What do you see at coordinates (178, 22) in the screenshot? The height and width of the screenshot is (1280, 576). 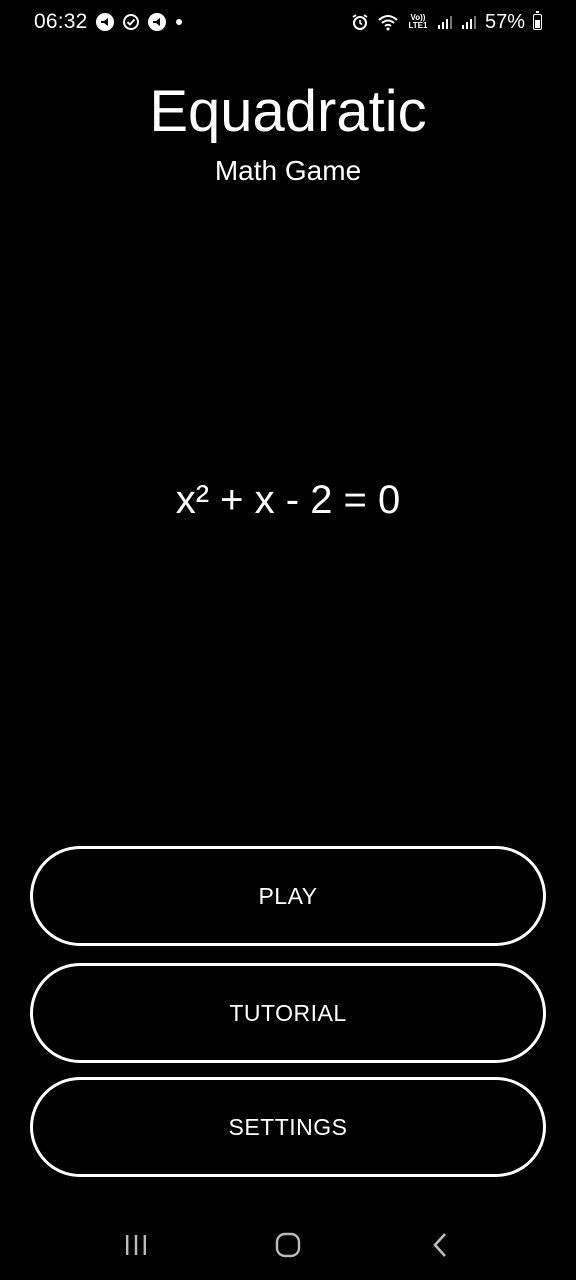 I see `dot-icon` at bounding box center [178, 22].